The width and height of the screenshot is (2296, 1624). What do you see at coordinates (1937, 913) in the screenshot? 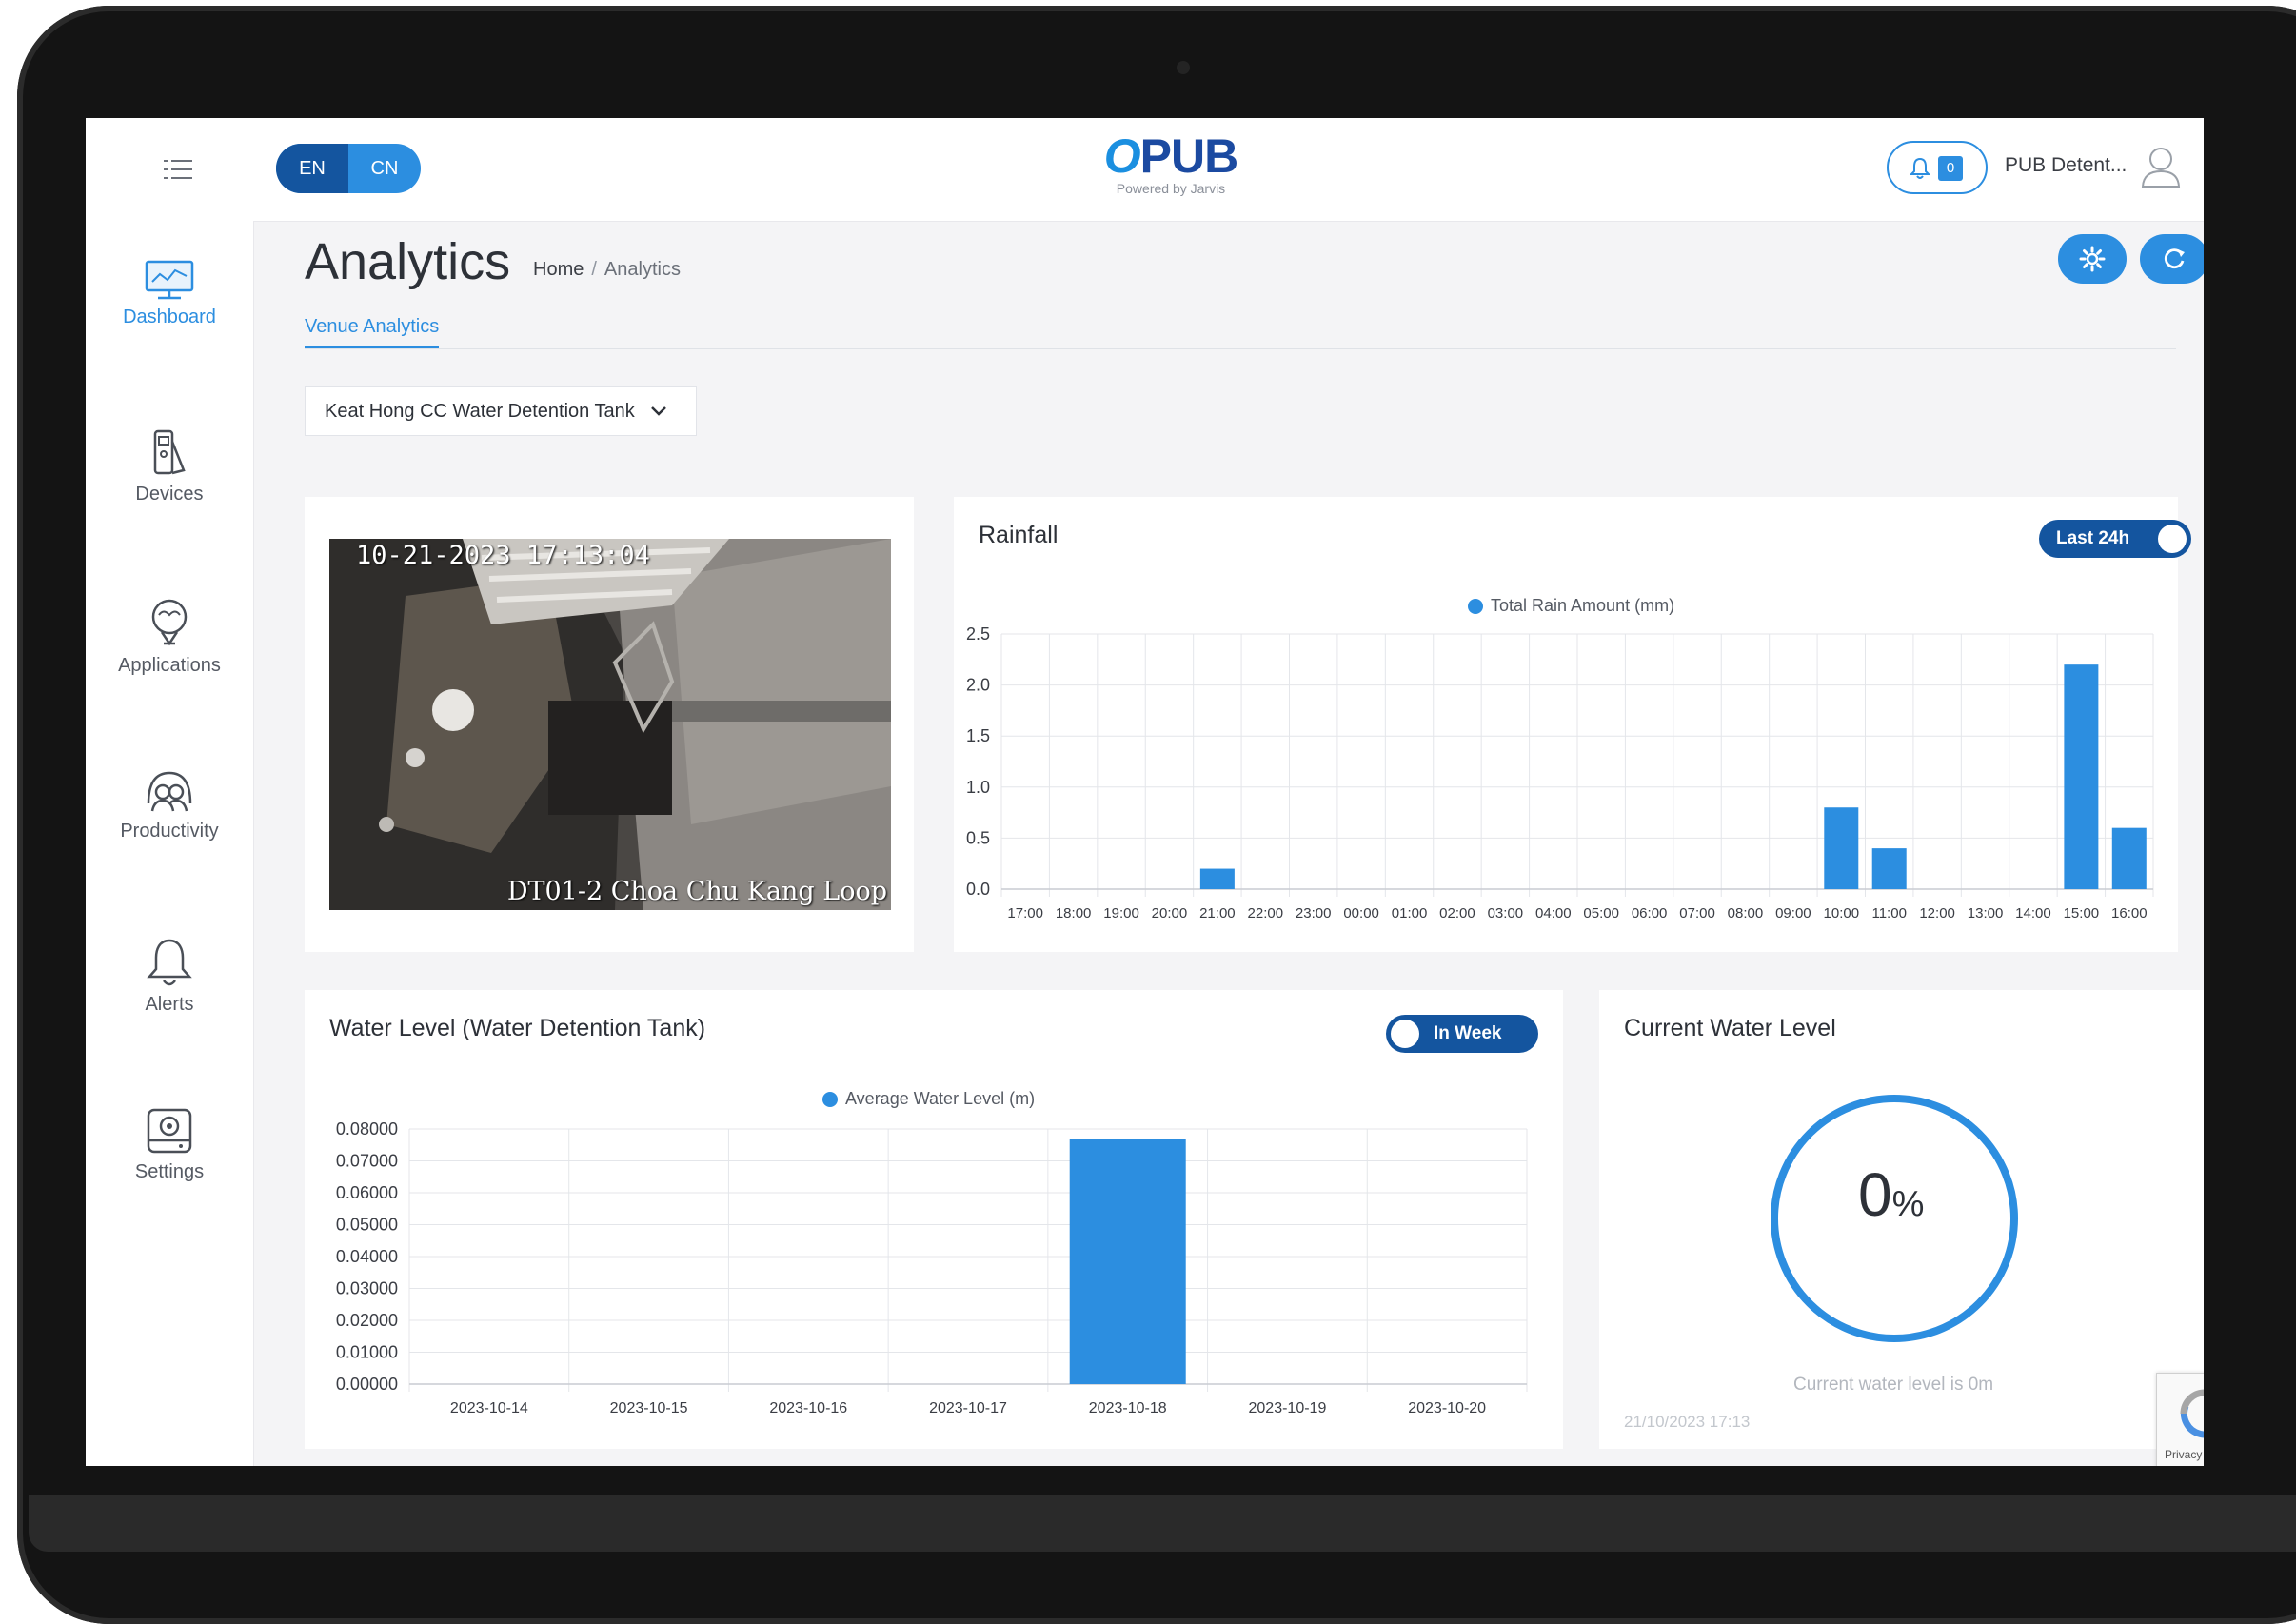
I see `x-tick-label: 12:00` at bounding box center [1937, 913].